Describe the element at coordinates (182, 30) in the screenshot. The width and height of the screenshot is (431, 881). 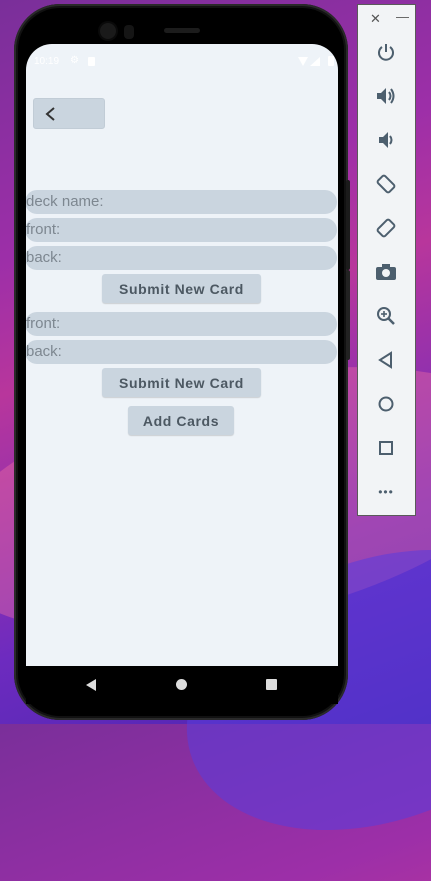
I see `earpiece-speaker` at that location.